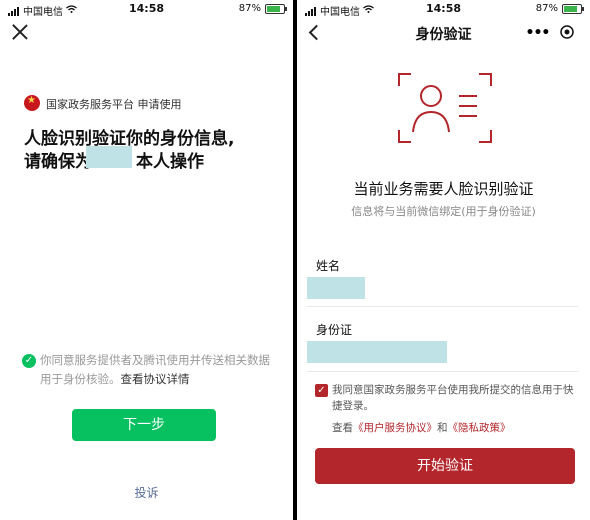  Describe the element at coordinates (443, 211) in the screenshot. I see `sub-heading: 信息将与当前微信绑定(用于身份验证)` at that location.